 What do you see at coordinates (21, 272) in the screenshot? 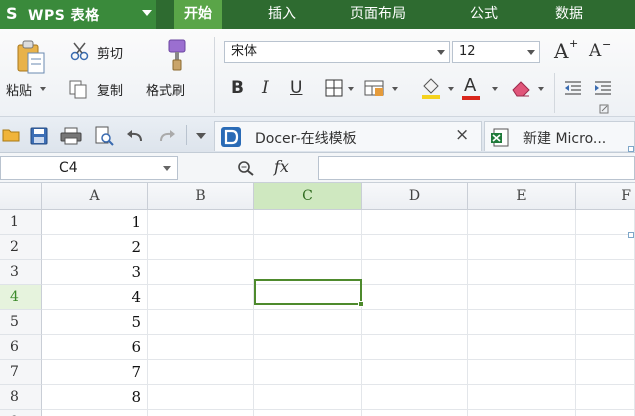
I see `row-header-3: 3` at bounding box center [21, 272].